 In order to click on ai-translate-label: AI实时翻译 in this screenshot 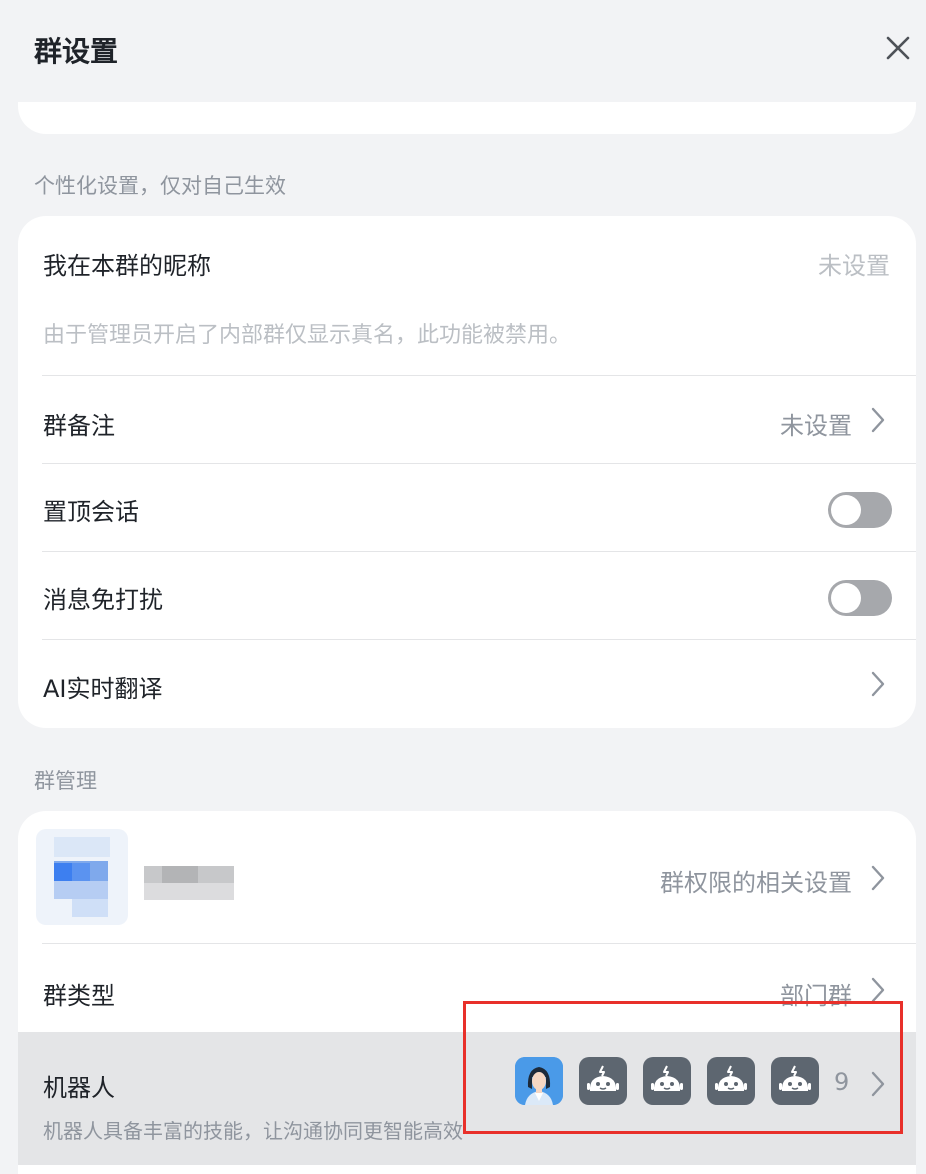, I will do `click(103, 689)`.